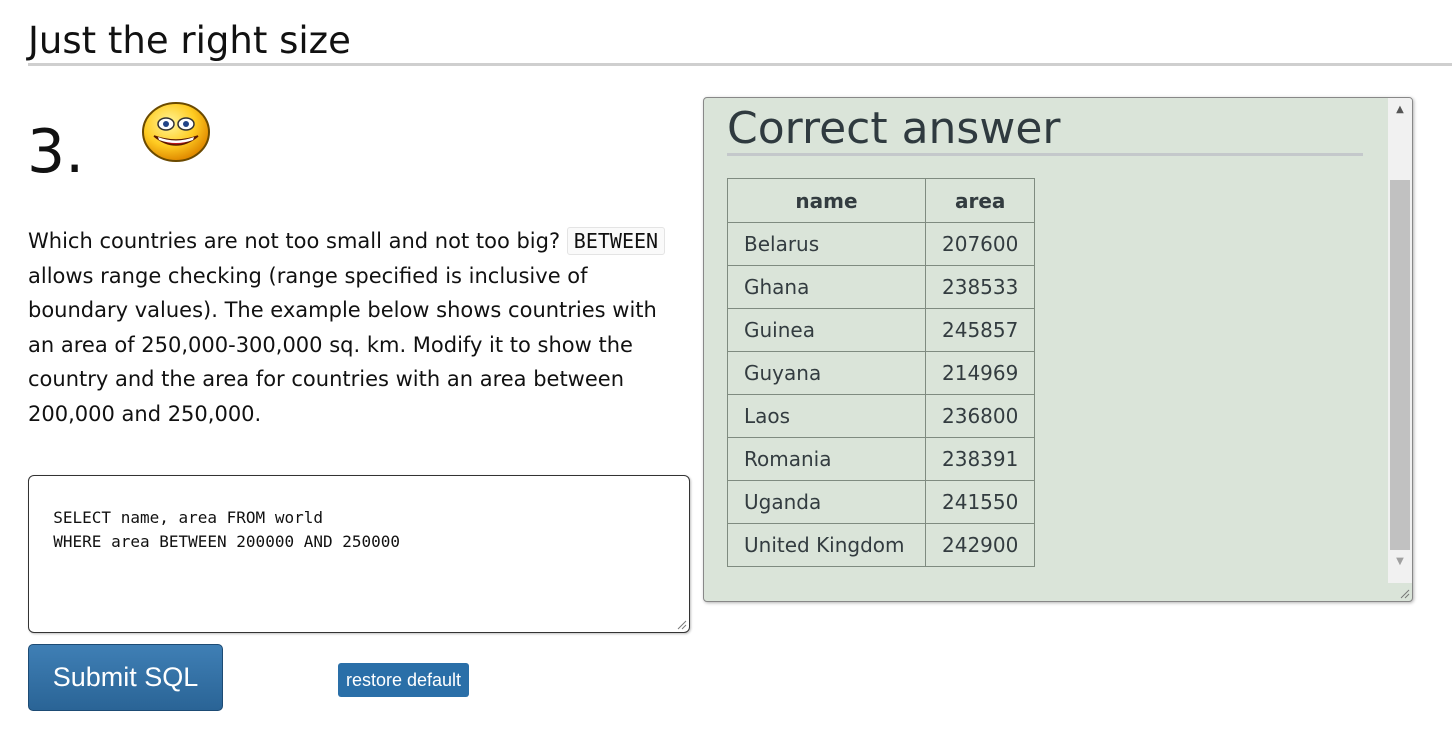 Image resolution: width=1452 pixels, height=742 pixels. What do you see at coordinates (56, 152) in the screenshot?
I see `question-number: 3.` at bounding box center [56, 152].